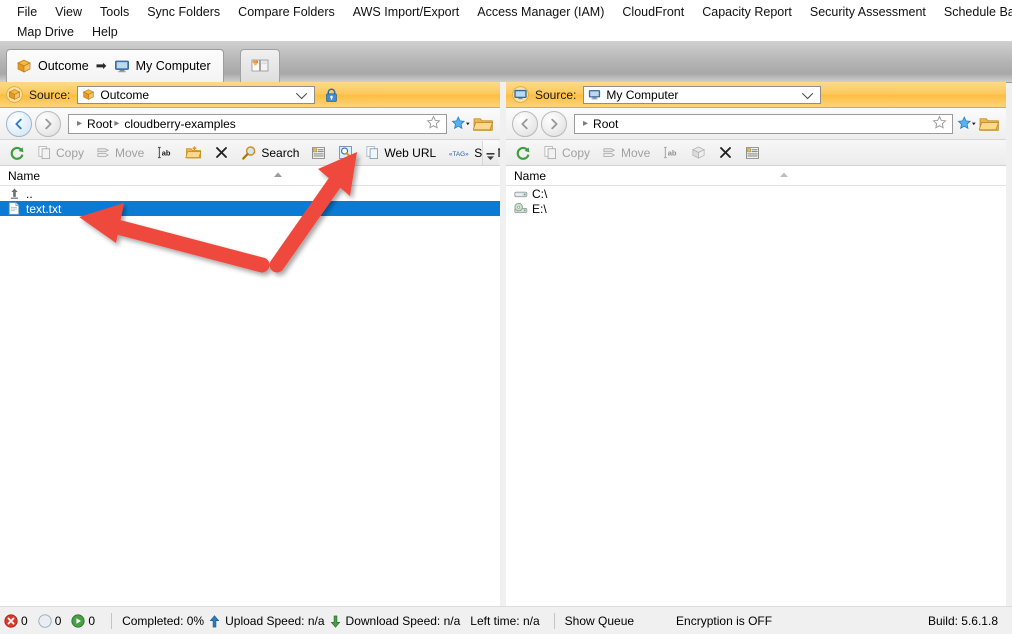 The width and height of the screenshot is (1012, 634). I want to click on left-delete-button, so click(221, 152).